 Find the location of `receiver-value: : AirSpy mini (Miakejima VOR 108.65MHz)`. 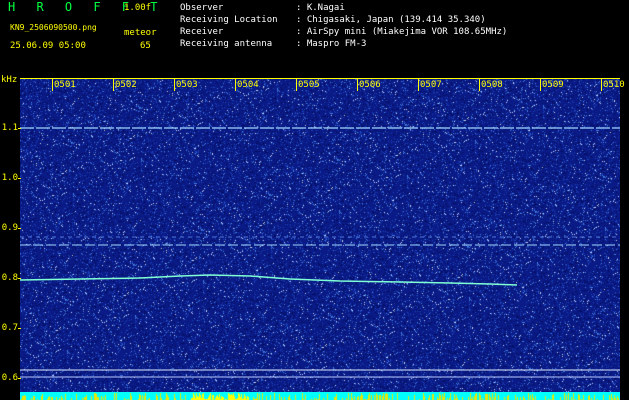

receiver-value: : AirSpy mini (Miakejima VOR 108.65MHz) is located at coordinates (402, 32).